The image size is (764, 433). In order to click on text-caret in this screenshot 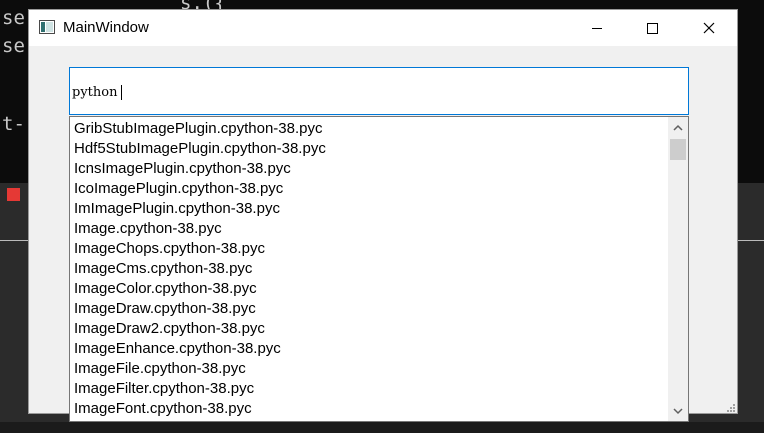, I will do `click(121, 92)`.